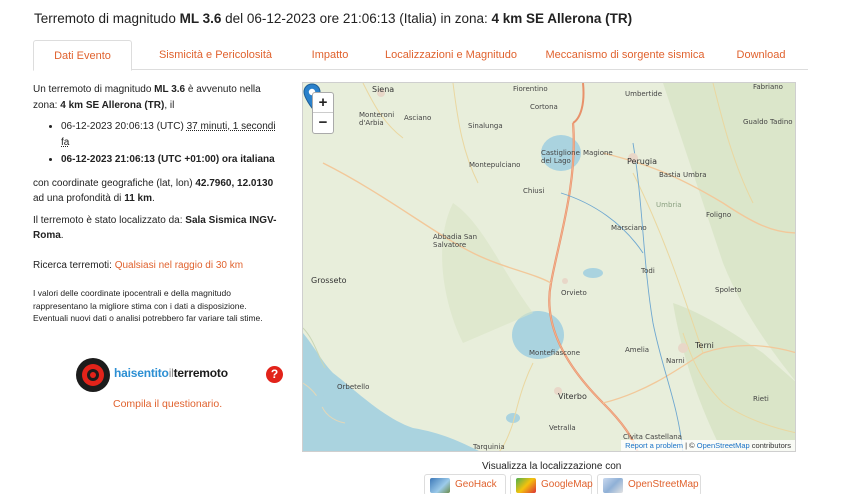 This screenshot has height=494, width=850. I want to click on zoom-out-button: −, so click(323, 123).